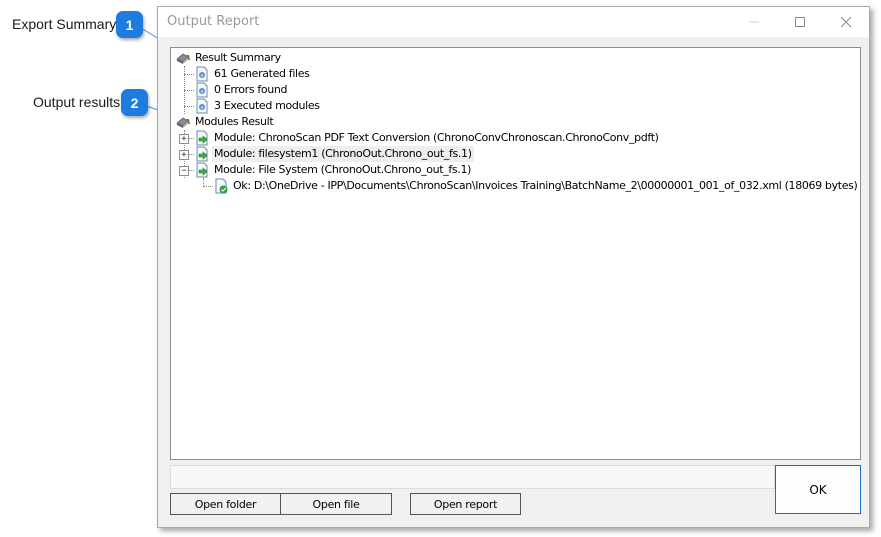 The height and width of the screenshot is (537, 881). I want to click on tree-node-label: 61 Generated files, so click(262, 73).